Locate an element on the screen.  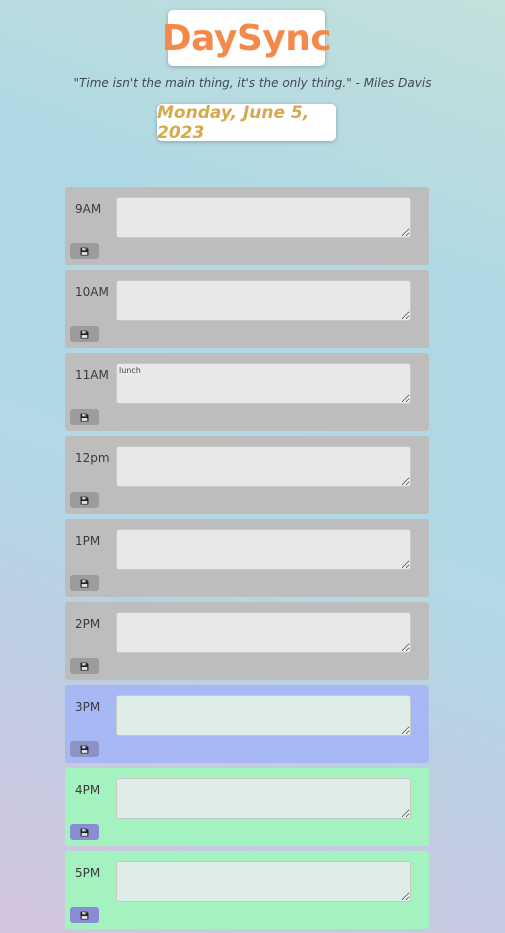
time-block-5pm: 5PM is located at coordinates (247, 890).